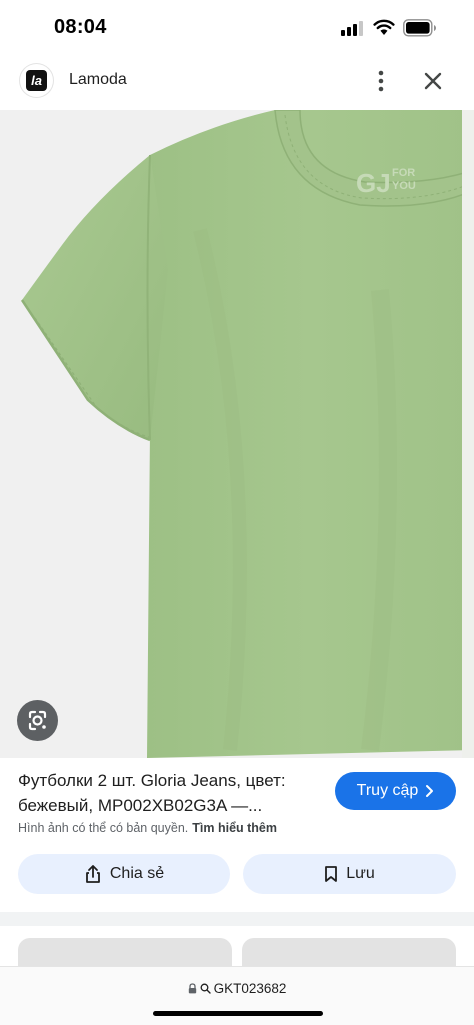  I want to click on svg-text: YOU, so click(404, 186).